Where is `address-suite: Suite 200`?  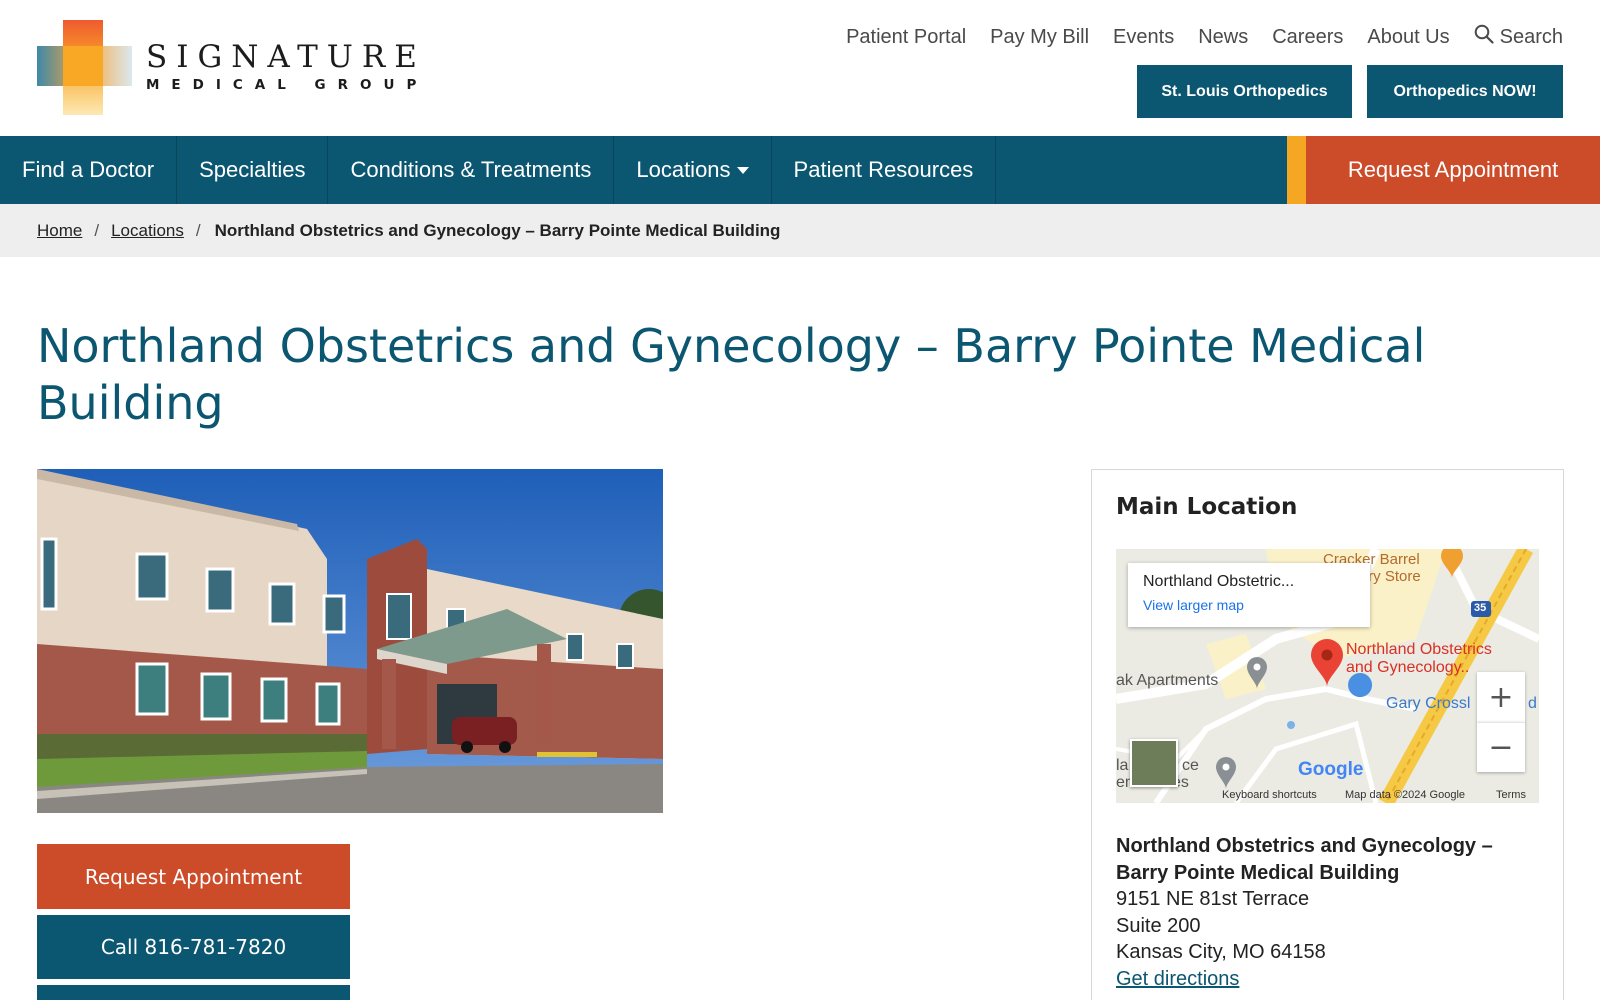 address-suite: Suite 200 is located at coordinates (1158, 925).